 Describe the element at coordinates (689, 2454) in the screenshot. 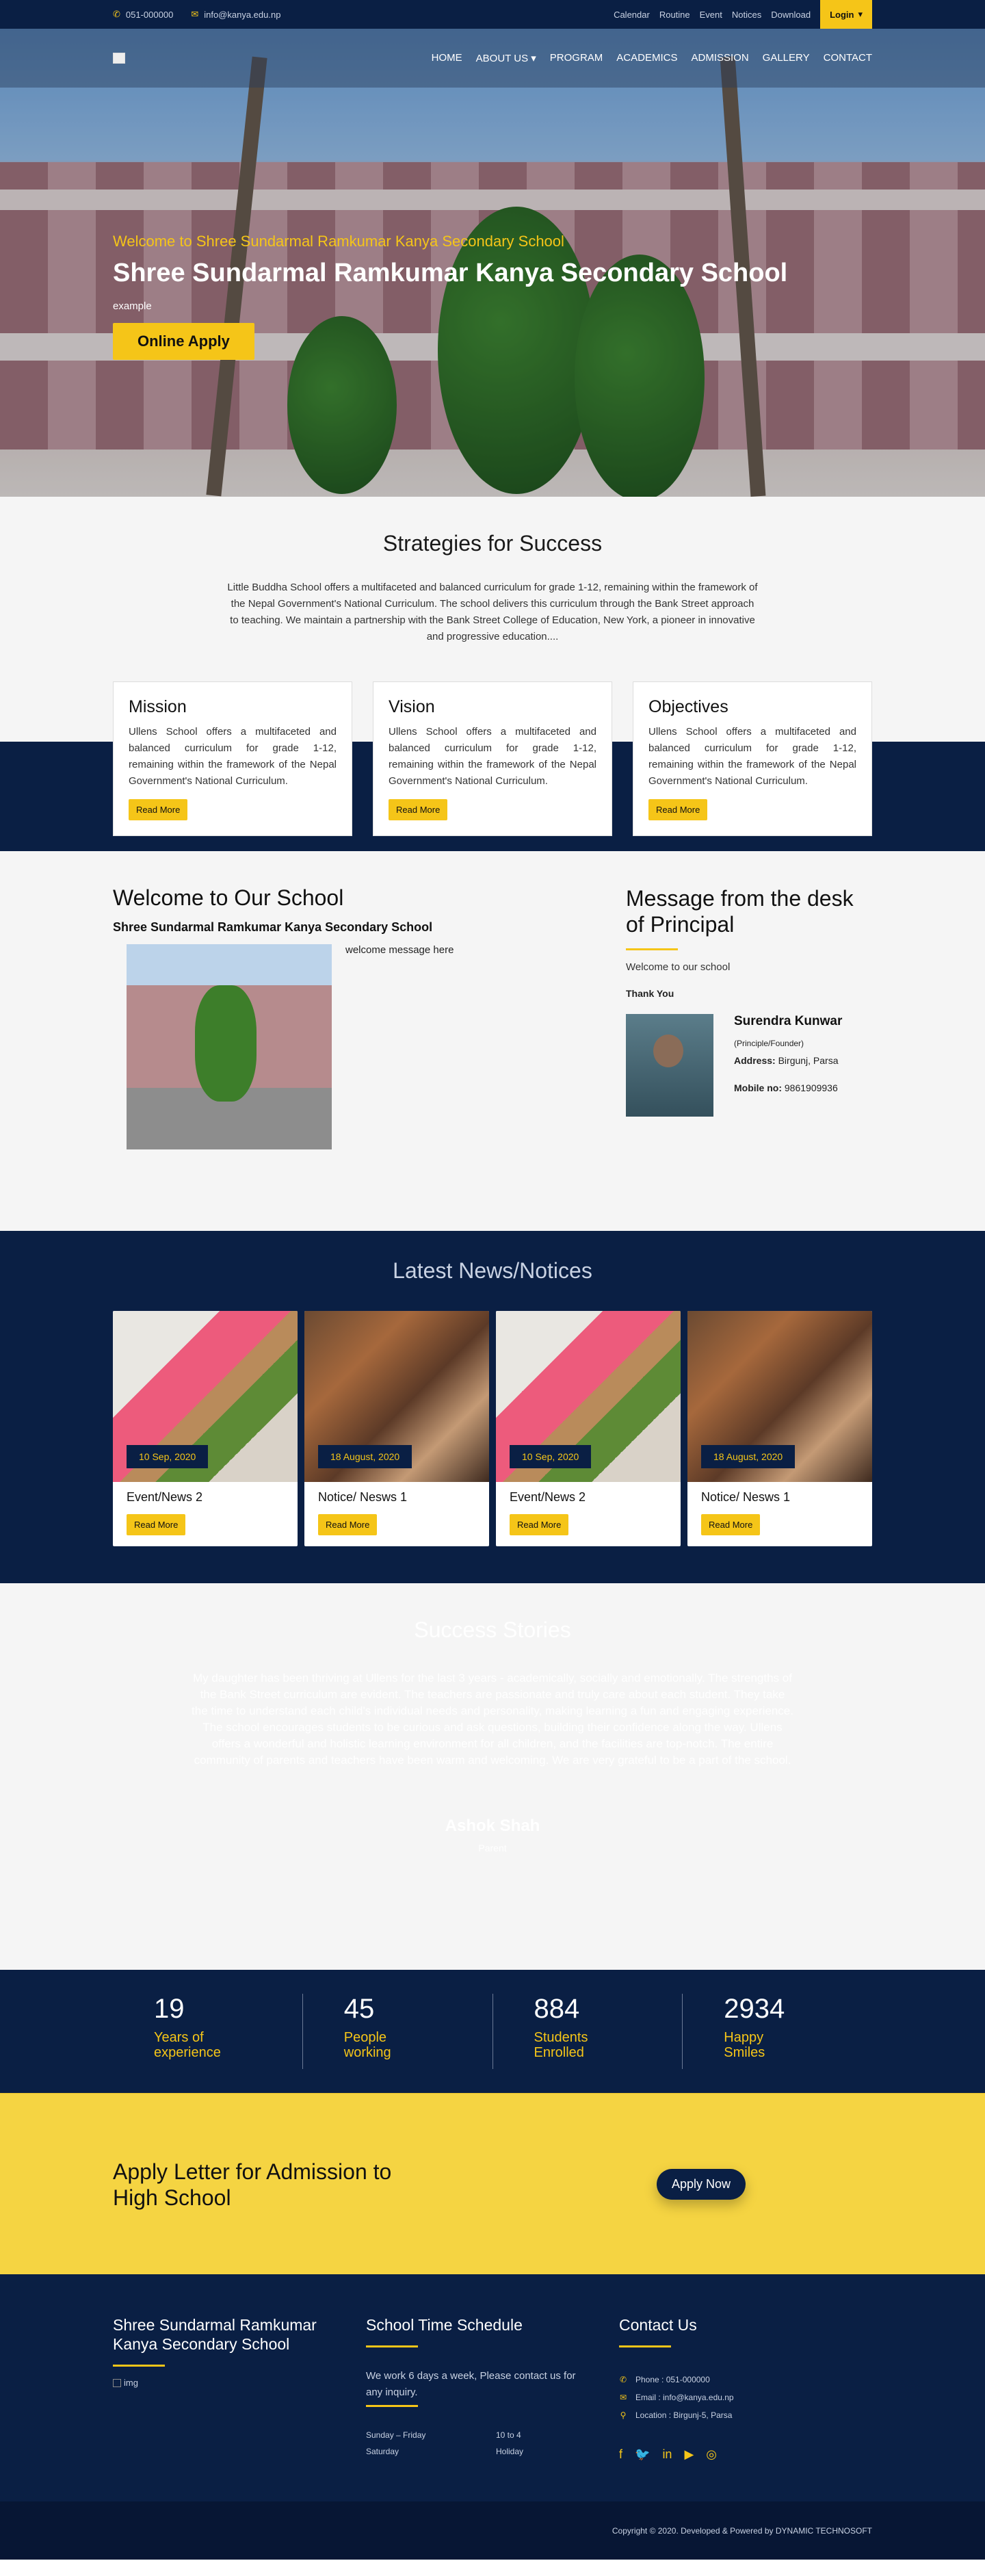

I see `youtube-icon: ▶` at that location.